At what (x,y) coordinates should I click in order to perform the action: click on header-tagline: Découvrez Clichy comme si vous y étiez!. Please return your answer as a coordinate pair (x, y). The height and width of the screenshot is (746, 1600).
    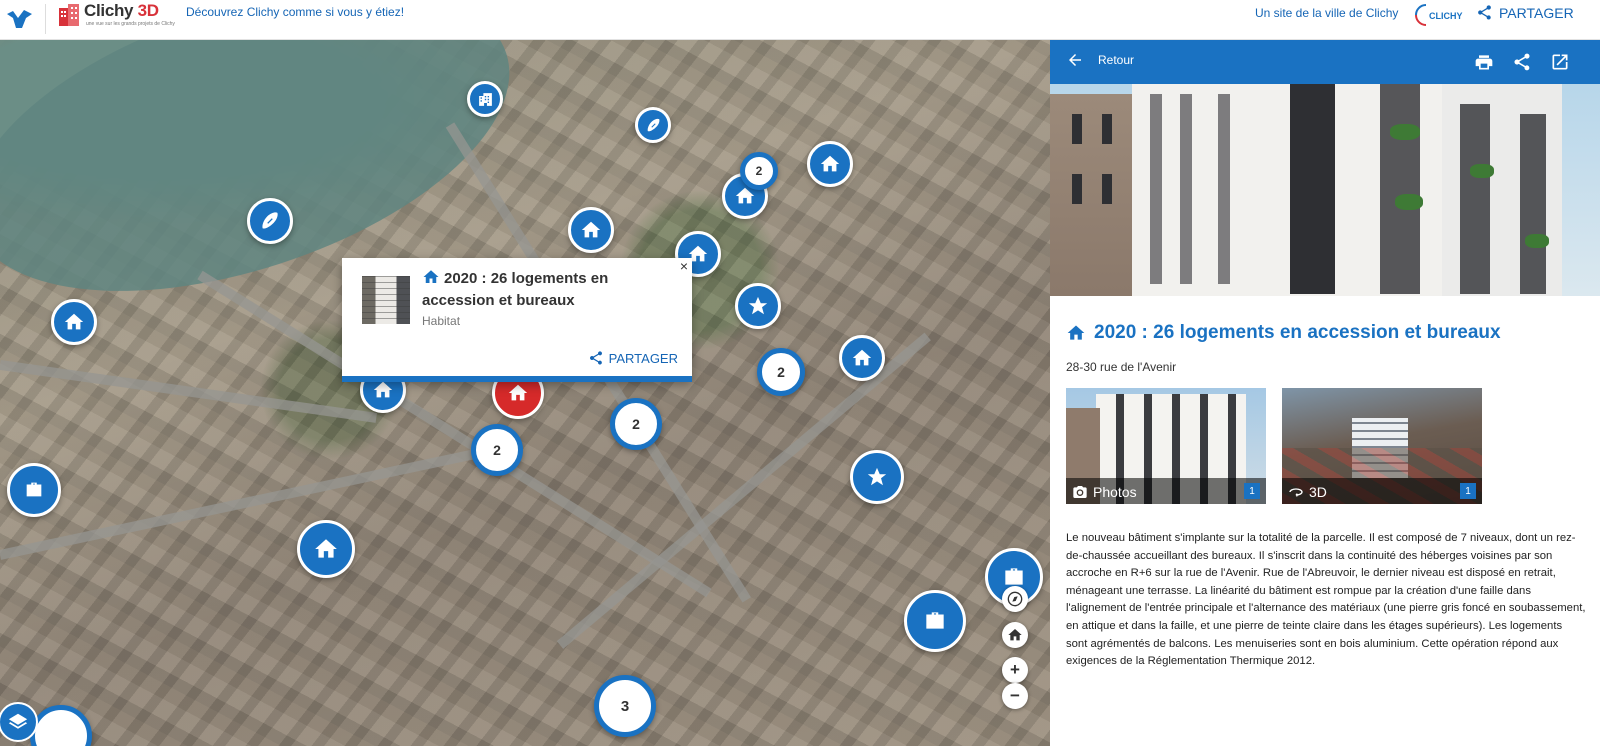
    Looking at the image, I should click on (295, 12).